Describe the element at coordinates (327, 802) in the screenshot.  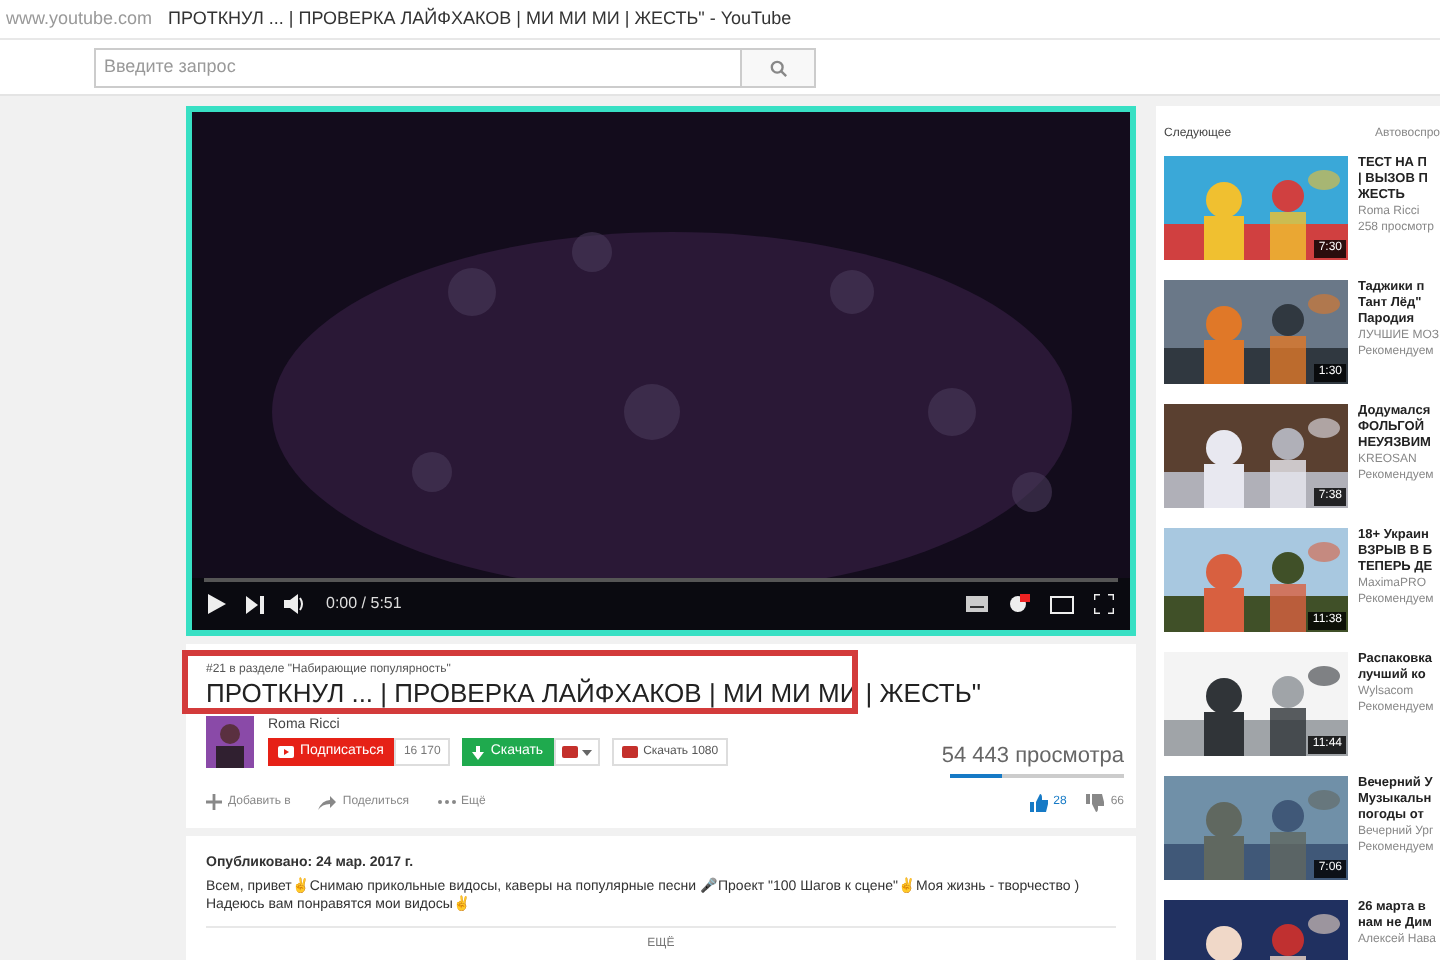
I see `share-icon` at that location.